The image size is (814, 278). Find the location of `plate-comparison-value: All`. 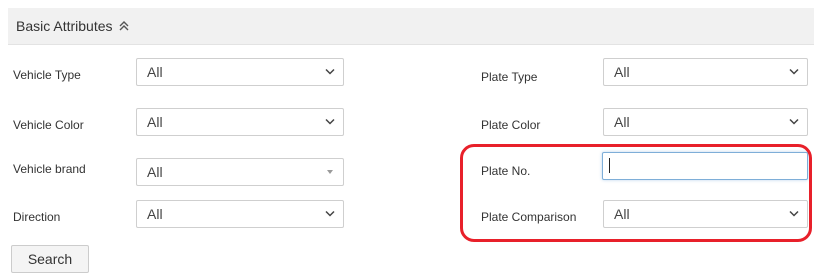

plate-comparison-value: All is located at coordinates (622, 214).